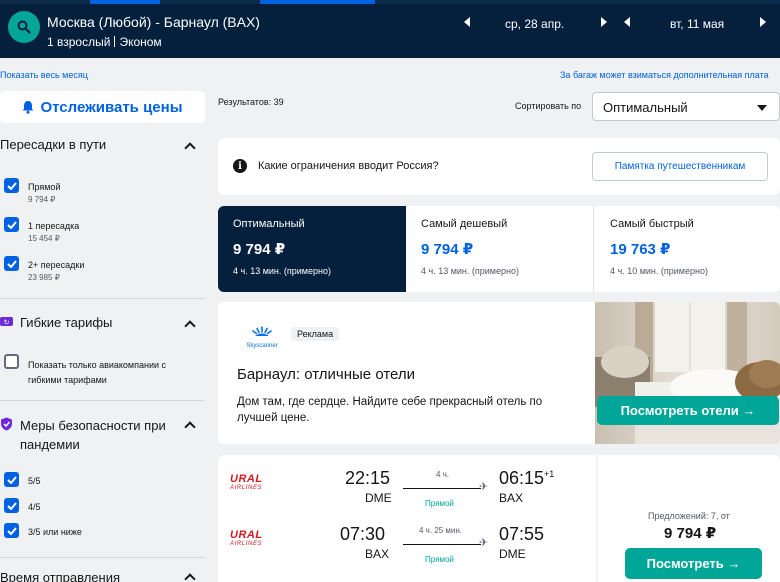  What do you see at coordinates (441, 530) in the screenshot?
I see `leg2-duration: 4 ч. 25 мин.` at bounding box center [441, 530].